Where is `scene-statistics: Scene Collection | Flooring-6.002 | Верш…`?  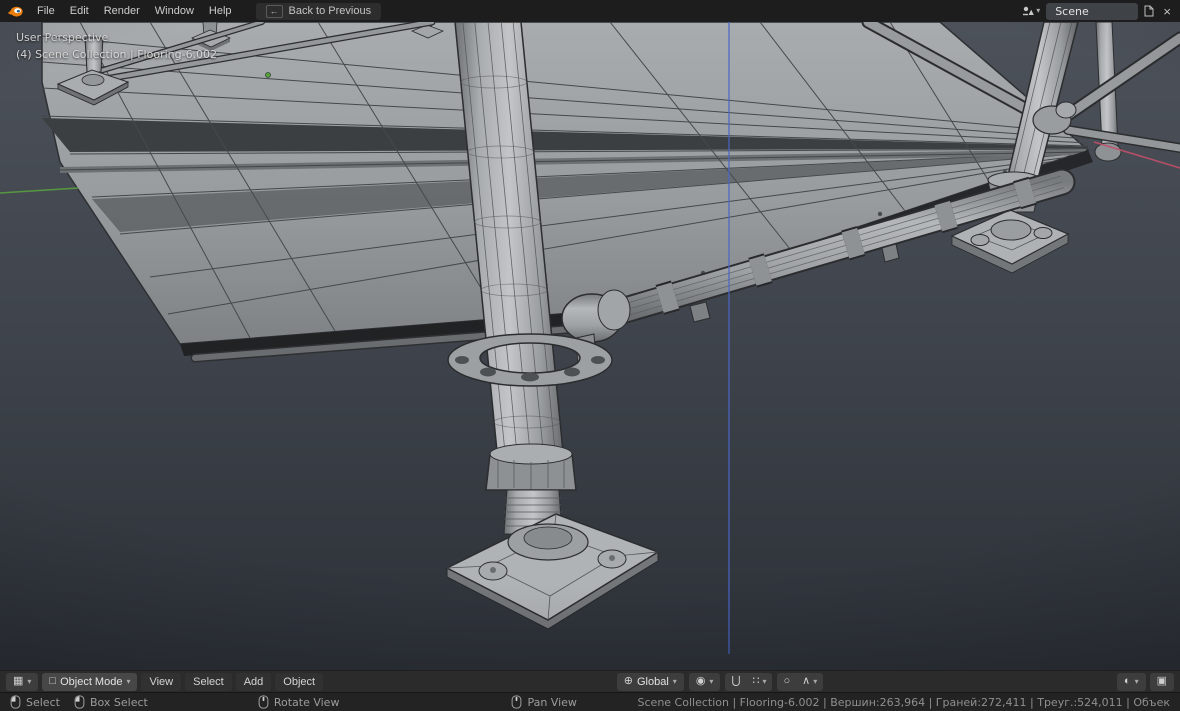
scene-statistics: Scene Collection | Flooring-6.002 | Верш… is located at coordinates (903, 702).